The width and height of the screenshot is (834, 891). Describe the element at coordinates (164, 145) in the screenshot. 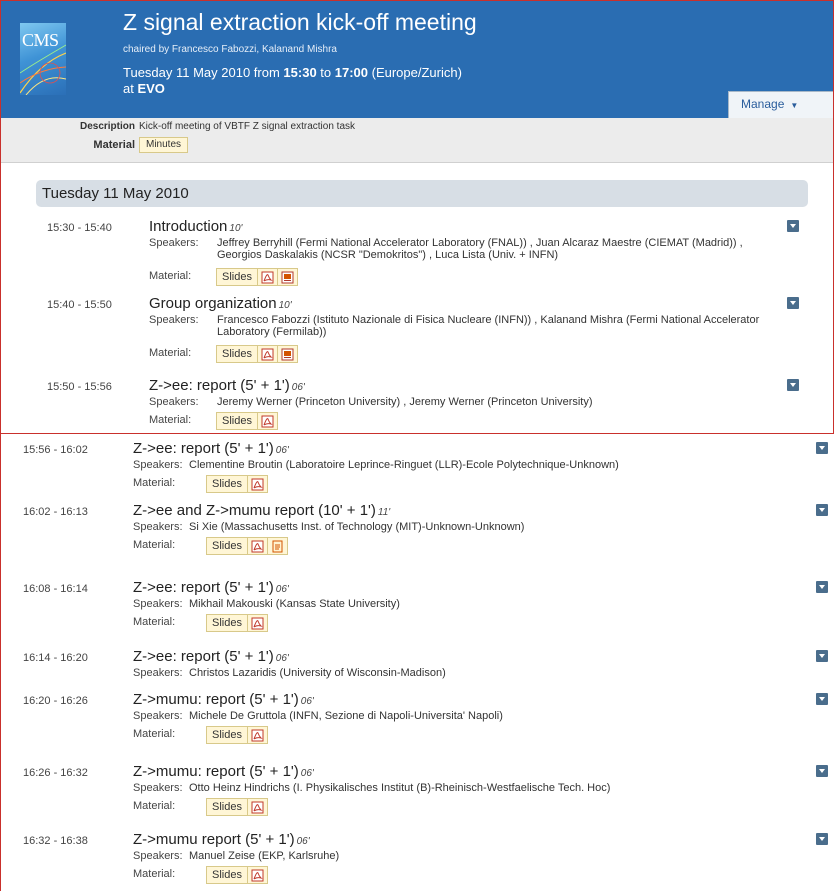

I see `minutes-link: Minutes` at that location.